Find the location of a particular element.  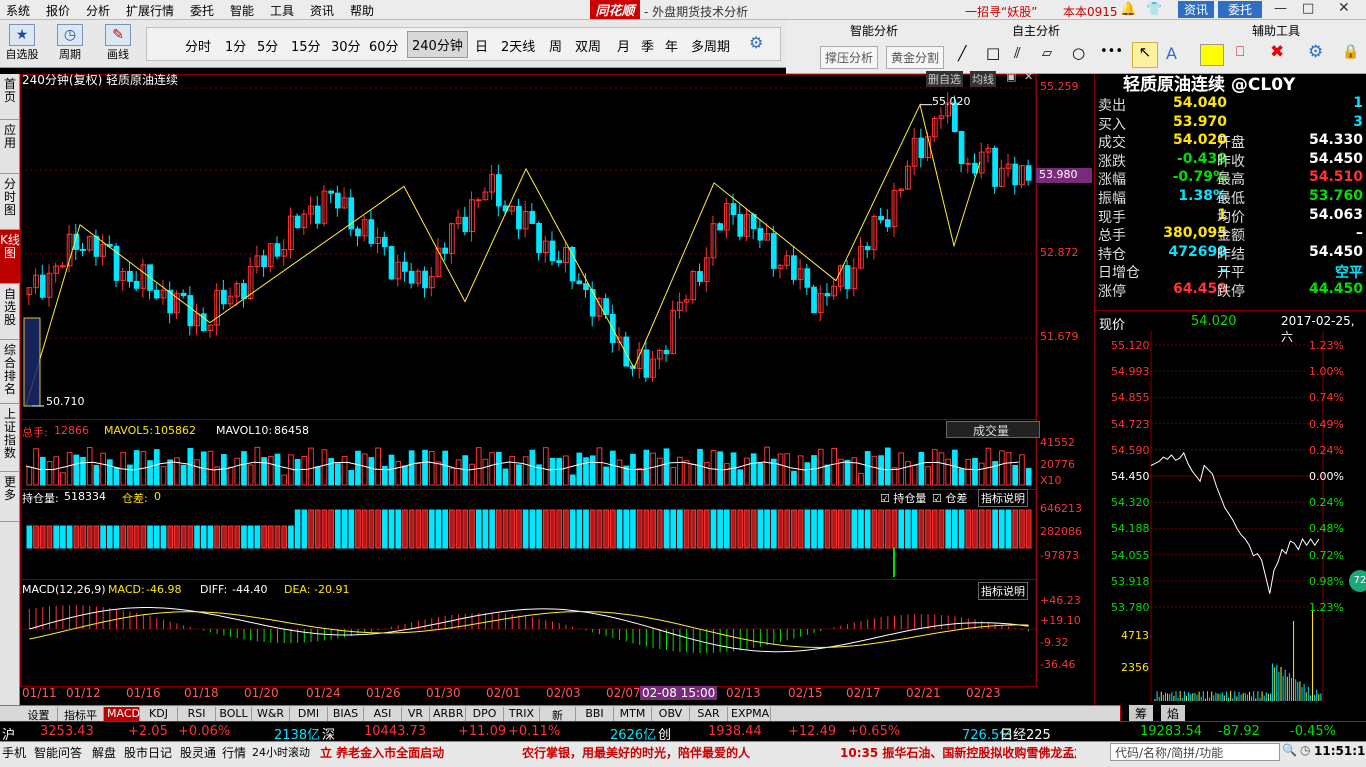

period-multi: 多周期 is located at coordinates (710, 45).